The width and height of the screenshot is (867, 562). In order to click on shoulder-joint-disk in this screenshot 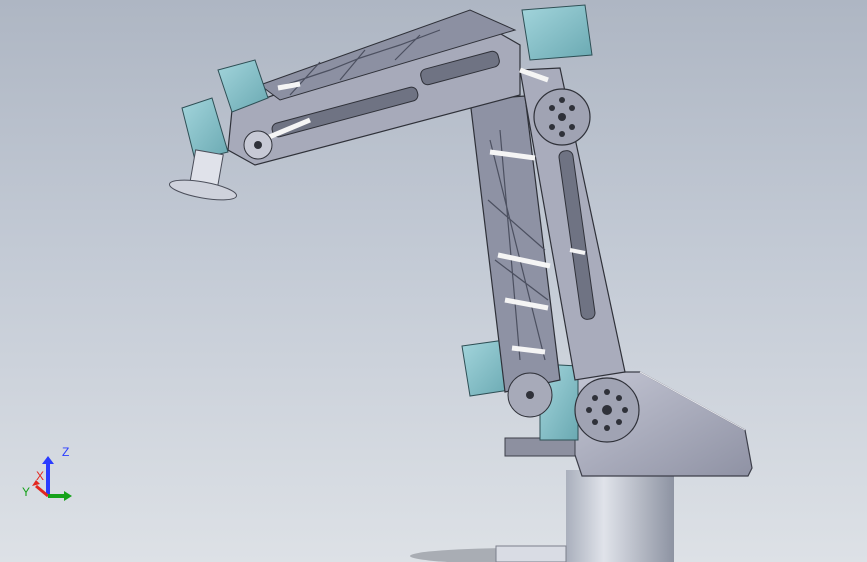, I will do `click(607, 410)`.